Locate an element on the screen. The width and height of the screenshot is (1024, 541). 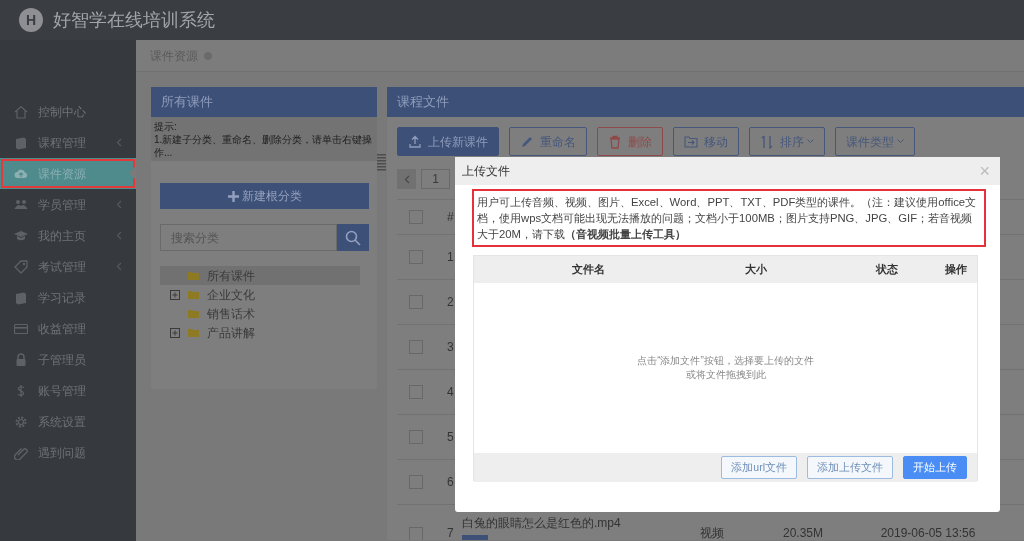
table-cell-text: 视频 is located at coordinates (712, 532).